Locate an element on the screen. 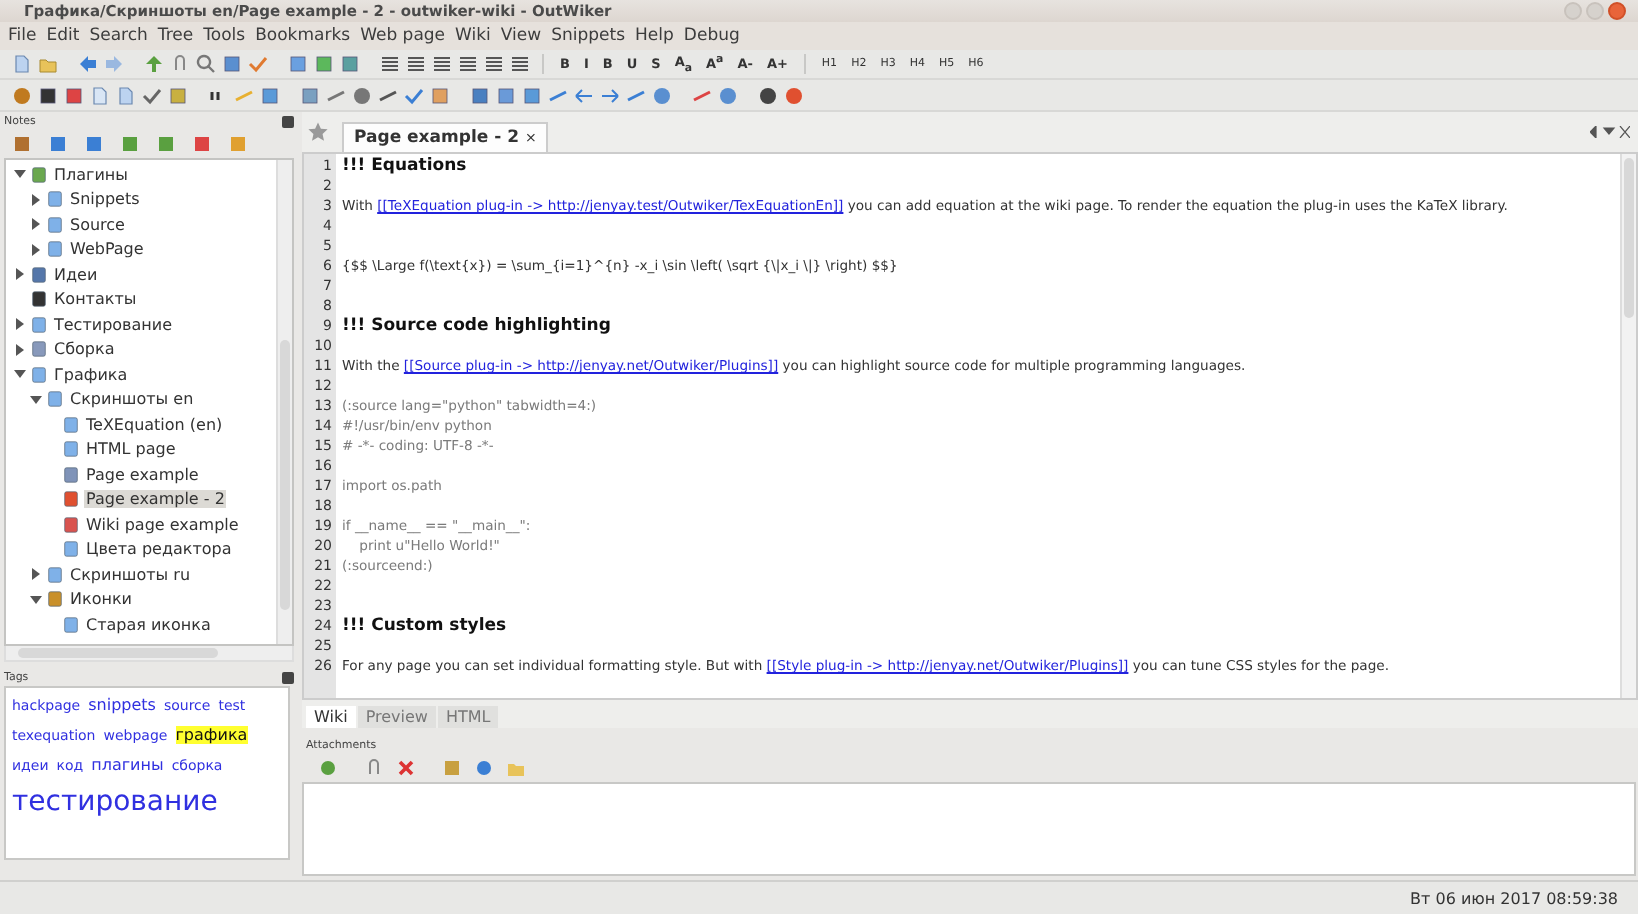 This screenshot has height=914, width=1638. note-title: Сборка is located at coordinates (84, 349).